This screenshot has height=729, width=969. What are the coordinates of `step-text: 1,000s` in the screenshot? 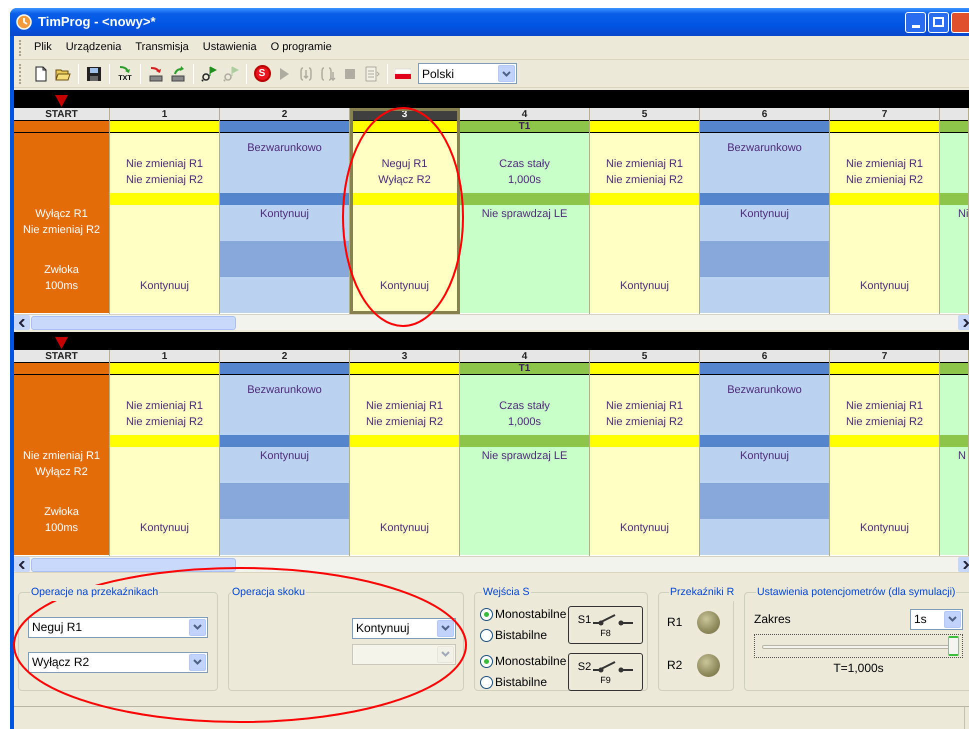 It's located at (524, 180).